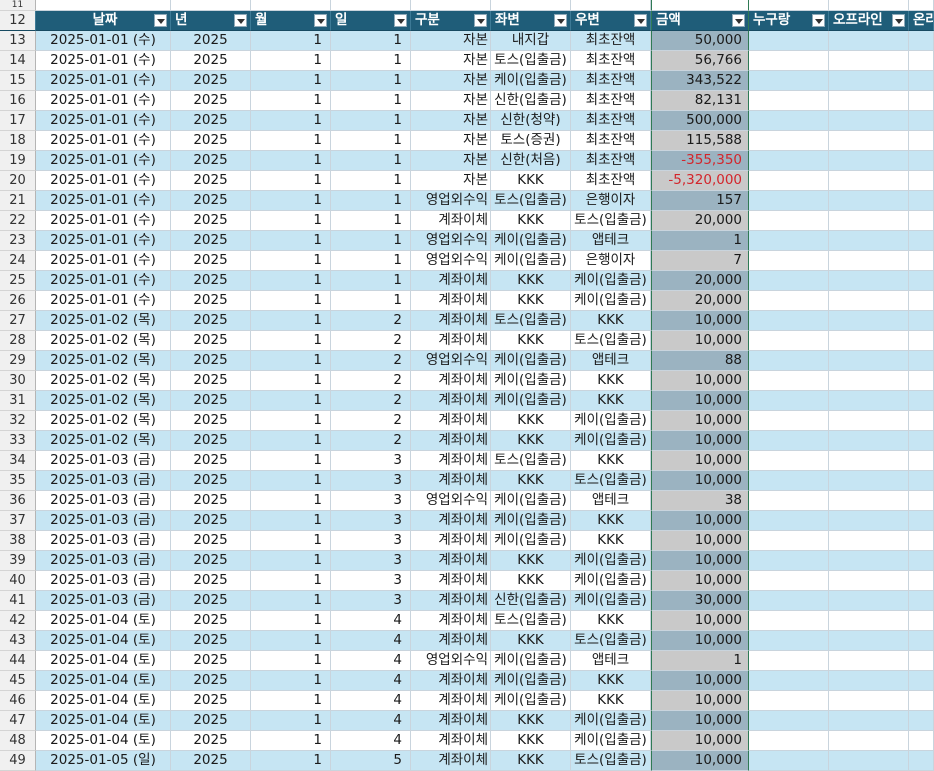 This screenshot has width=934, height=771. What do you see at coordinates (400, 20) in the screenshot?
I see `dropdown-filter-icon` at bounding box center [400, 20].